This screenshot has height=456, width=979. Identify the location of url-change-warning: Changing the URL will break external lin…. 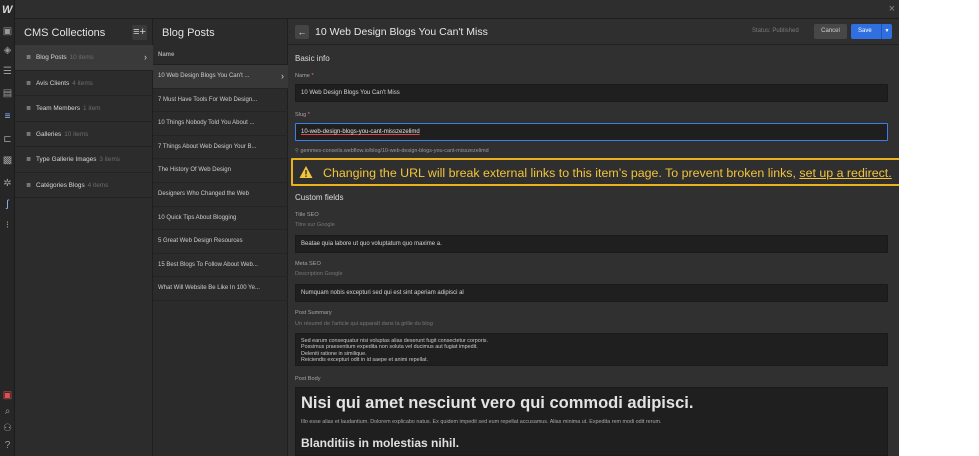
(595, 172).